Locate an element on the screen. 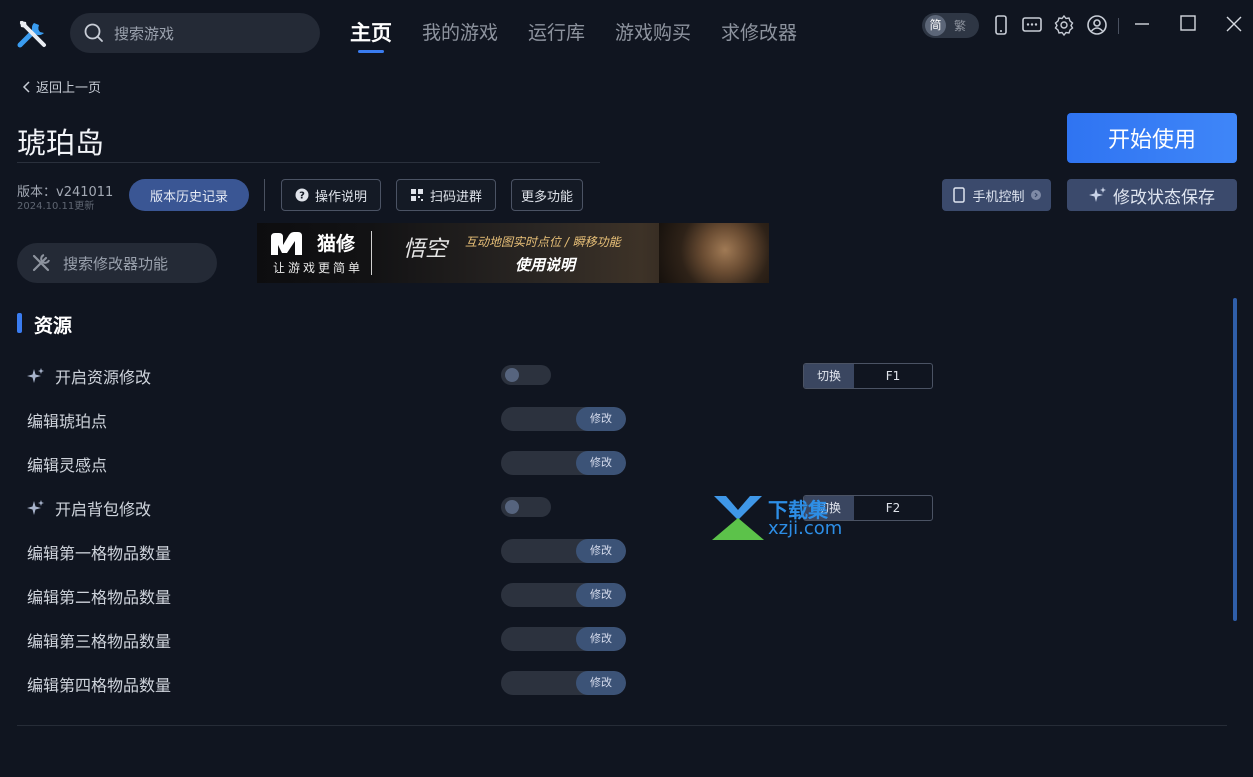  inspiration-points-input: 修改 is located at coordinates (563, 463).